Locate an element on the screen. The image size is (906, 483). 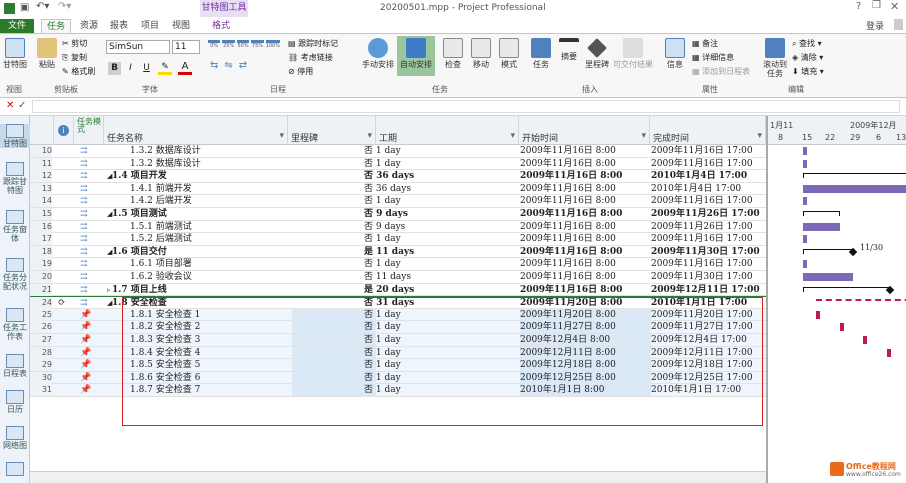
row-id: 14 is located at coordinates (41, 201).